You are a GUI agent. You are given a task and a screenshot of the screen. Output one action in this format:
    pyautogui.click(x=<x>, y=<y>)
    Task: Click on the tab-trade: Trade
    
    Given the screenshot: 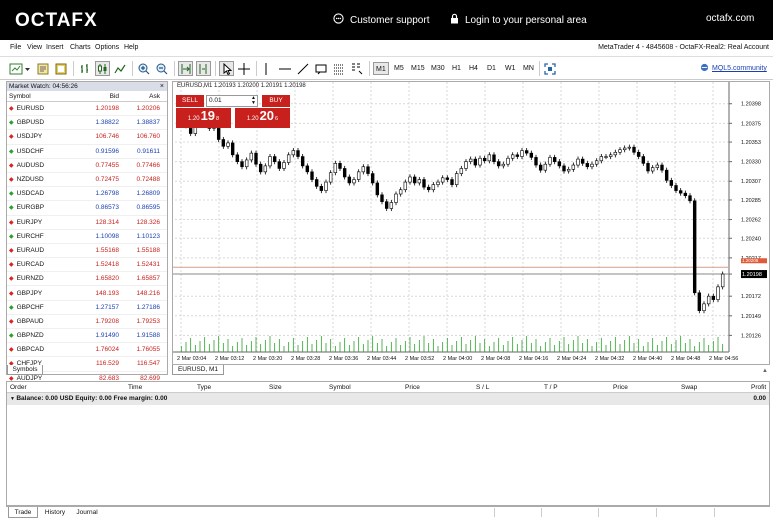 What is the action you would take?
    pyautogui.click(x=23, y=512)
    